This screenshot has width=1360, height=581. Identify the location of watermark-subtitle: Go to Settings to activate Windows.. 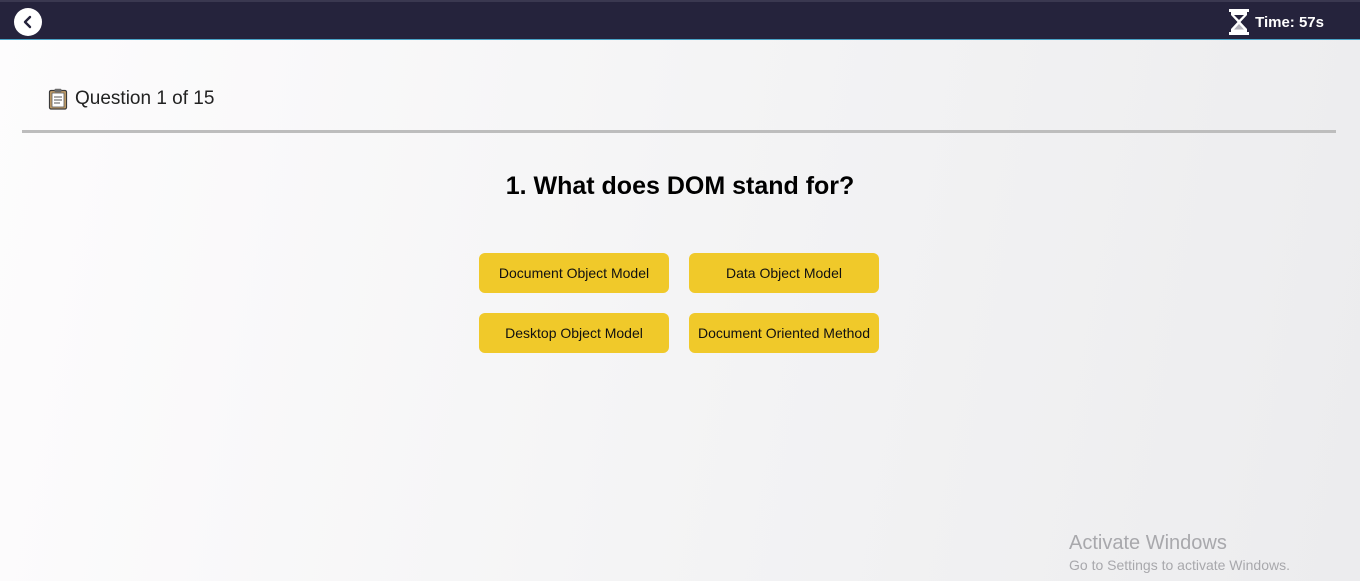
(1179, 565).